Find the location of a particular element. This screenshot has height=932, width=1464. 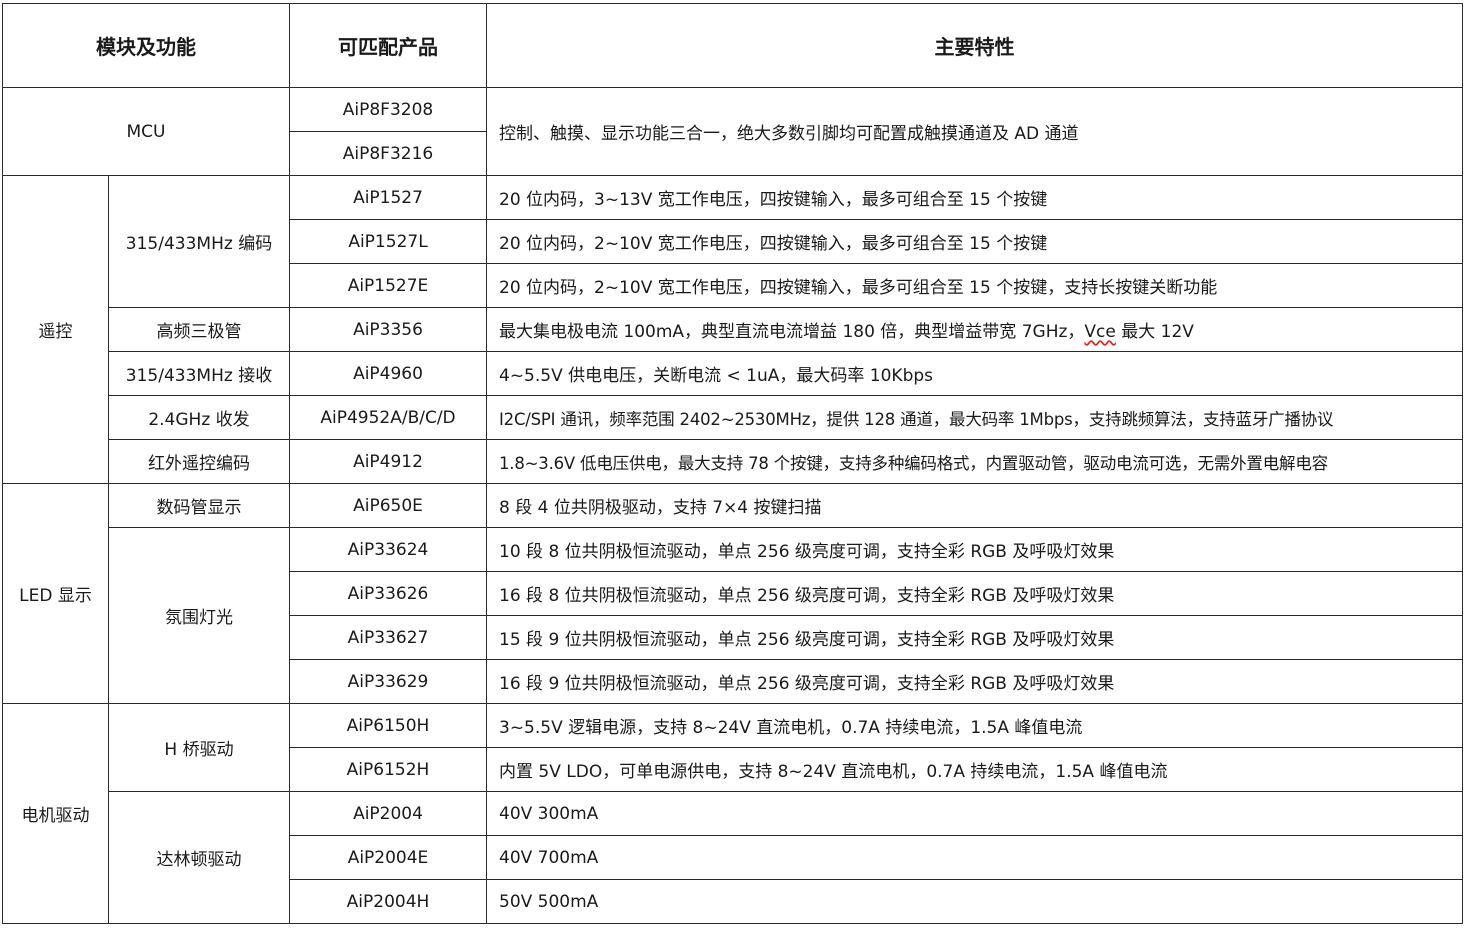

product-cell: AiP4952A/B/C/D is located at coordinates (388, 417).